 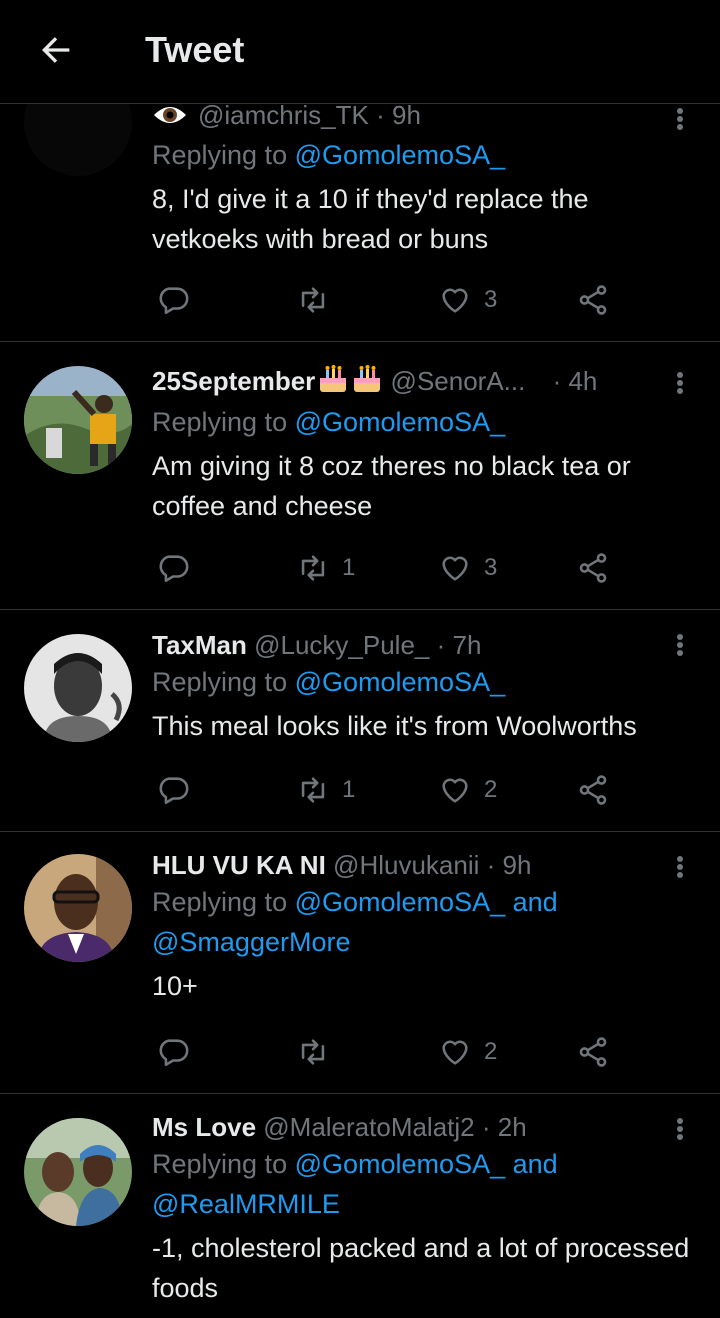 What do you see at coordinates (341, 645) in the screenshot?
I see `user-handle: @Lucky_Pule_` at bounding box center [341, 645].